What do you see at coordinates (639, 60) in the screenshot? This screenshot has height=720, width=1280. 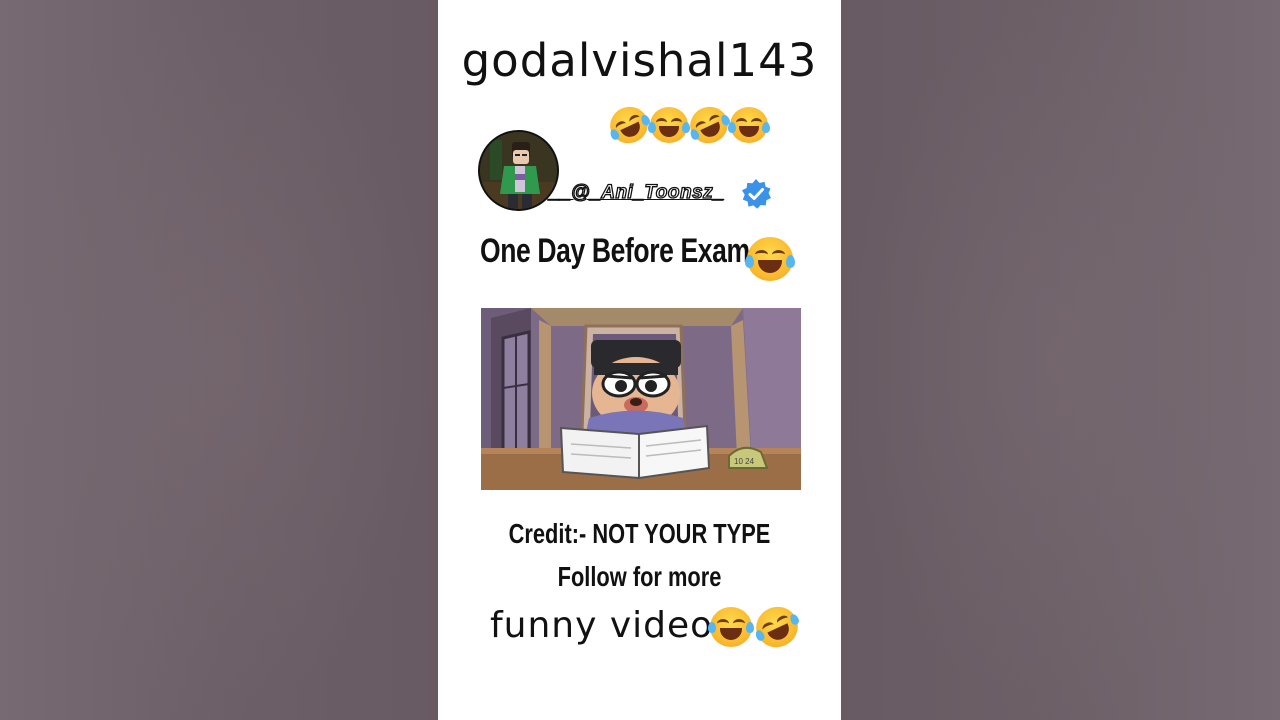 I see `username-title: godalvishal143` at bounding box center [639, 60].